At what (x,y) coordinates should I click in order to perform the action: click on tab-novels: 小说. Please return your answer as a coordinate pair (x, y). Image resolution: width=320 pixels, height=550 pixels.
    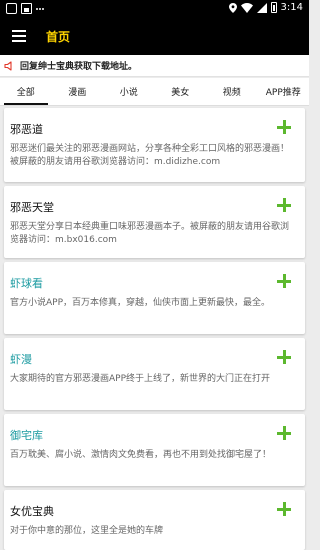
    Looking at the image, I should click on (129, 91).